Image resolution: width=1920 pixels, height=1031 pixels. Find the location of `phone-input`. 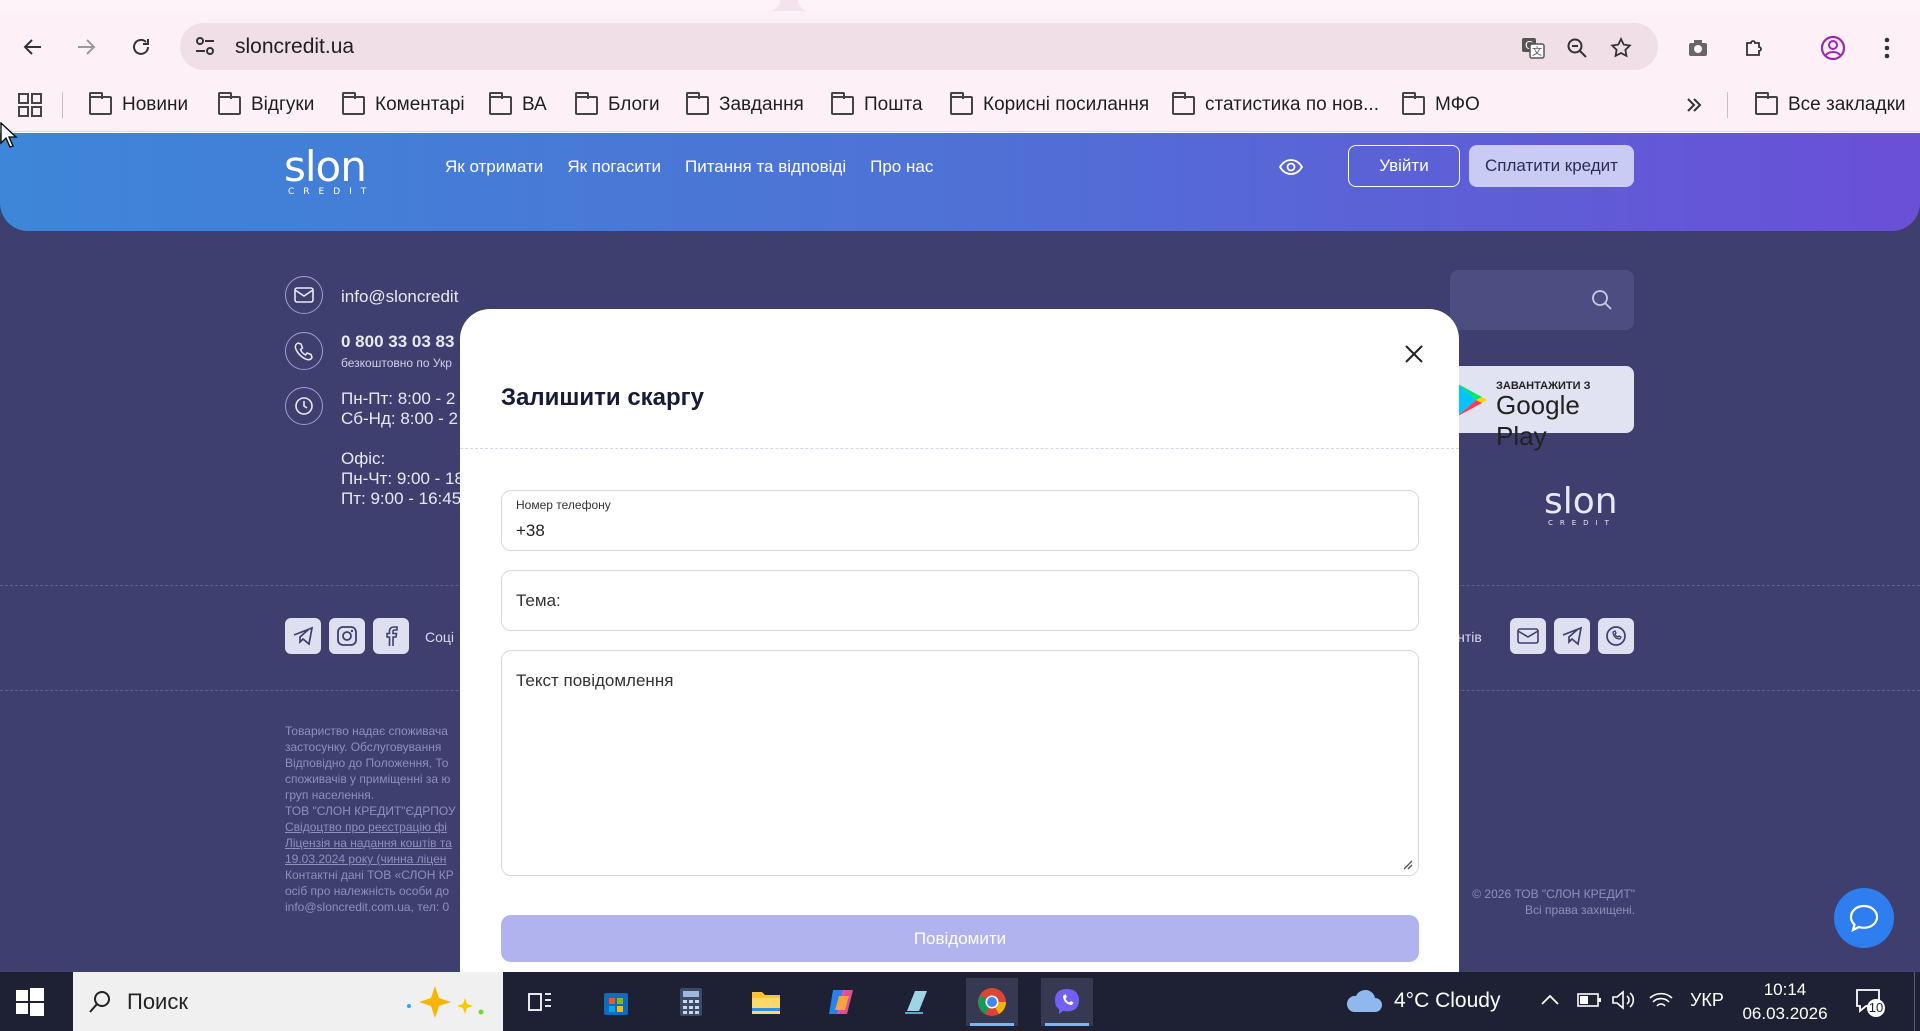

phone-input is located at coordinates (956, 531).